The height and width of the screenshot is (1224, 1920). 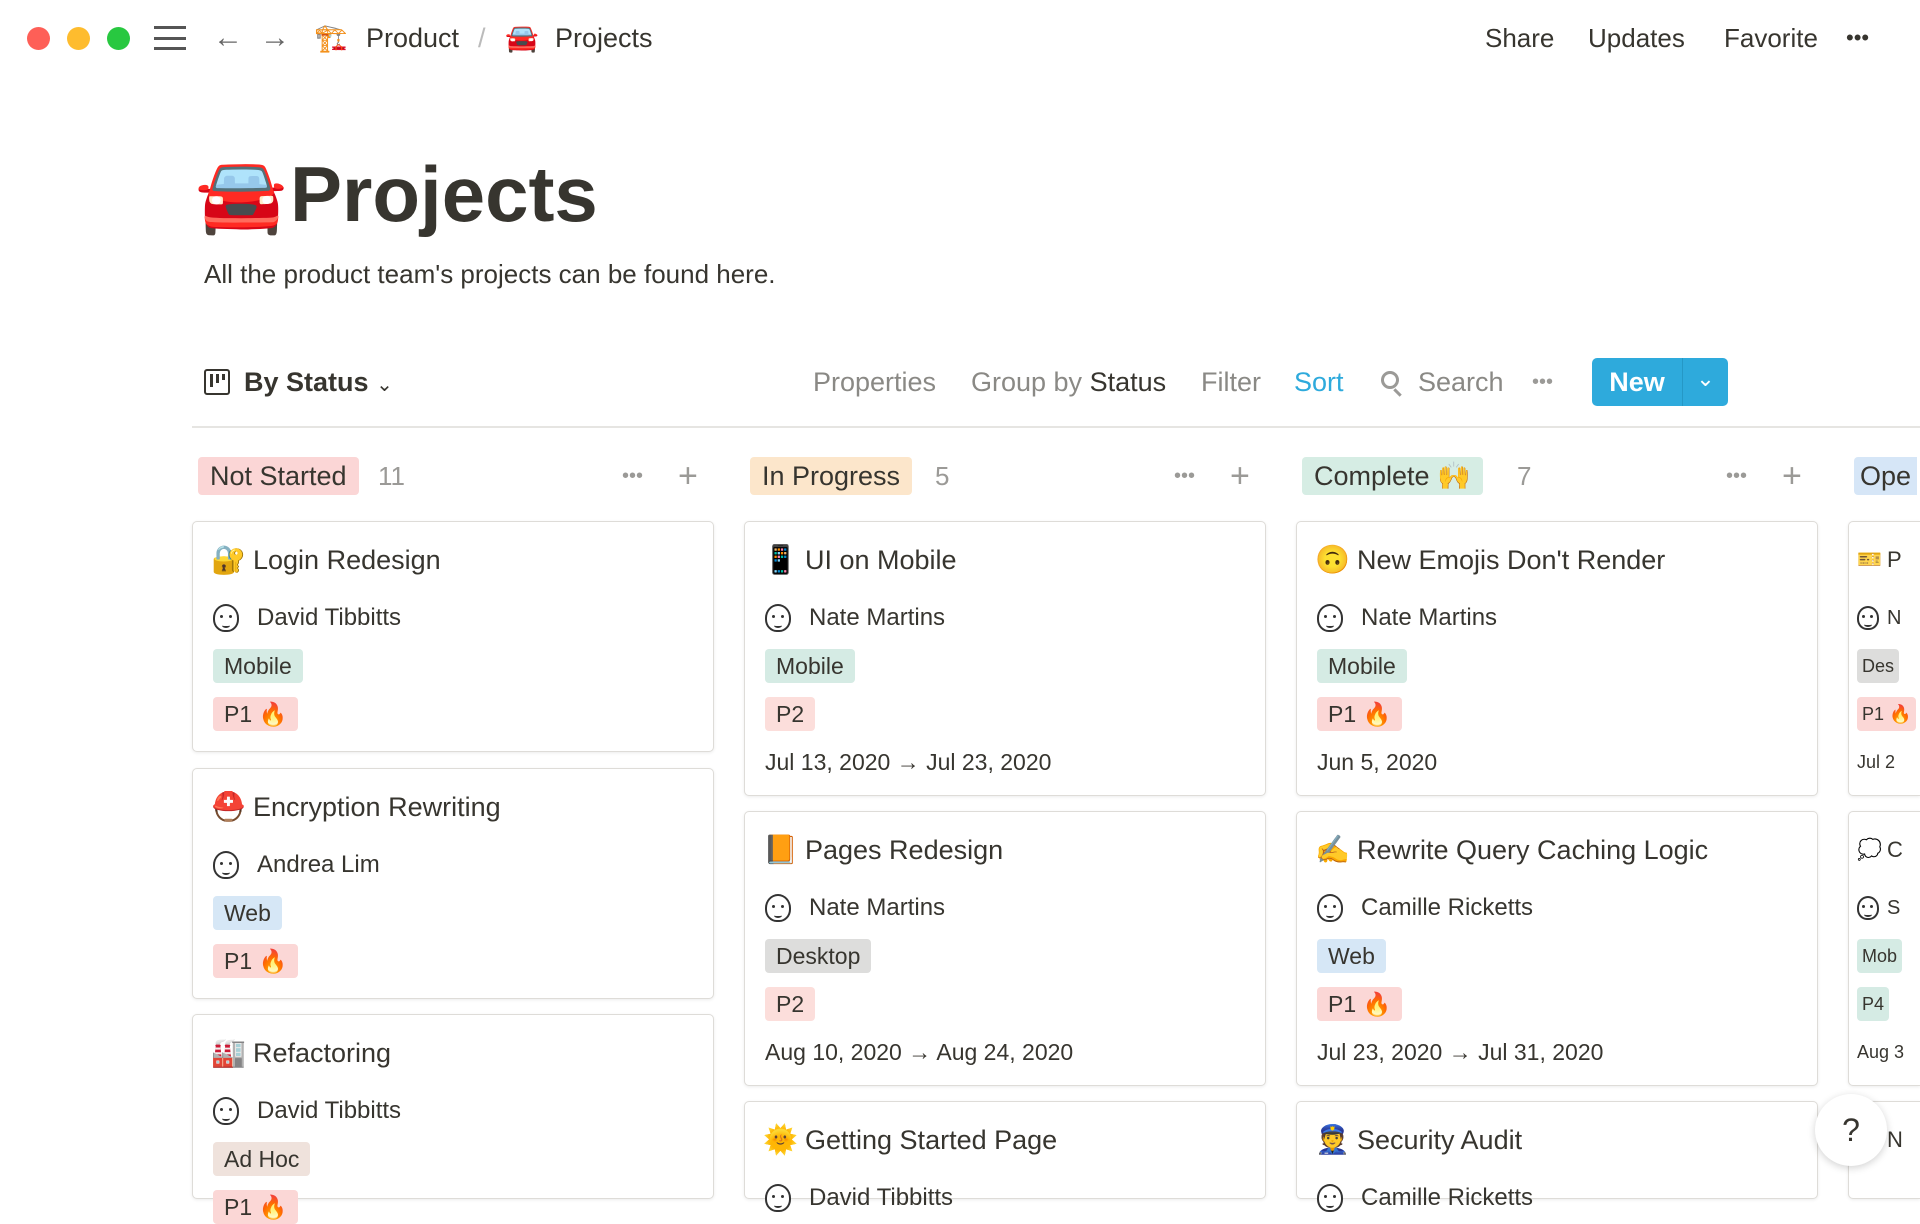 I want to click on card-title: UI on Mobile, so click(x=881, y=560).